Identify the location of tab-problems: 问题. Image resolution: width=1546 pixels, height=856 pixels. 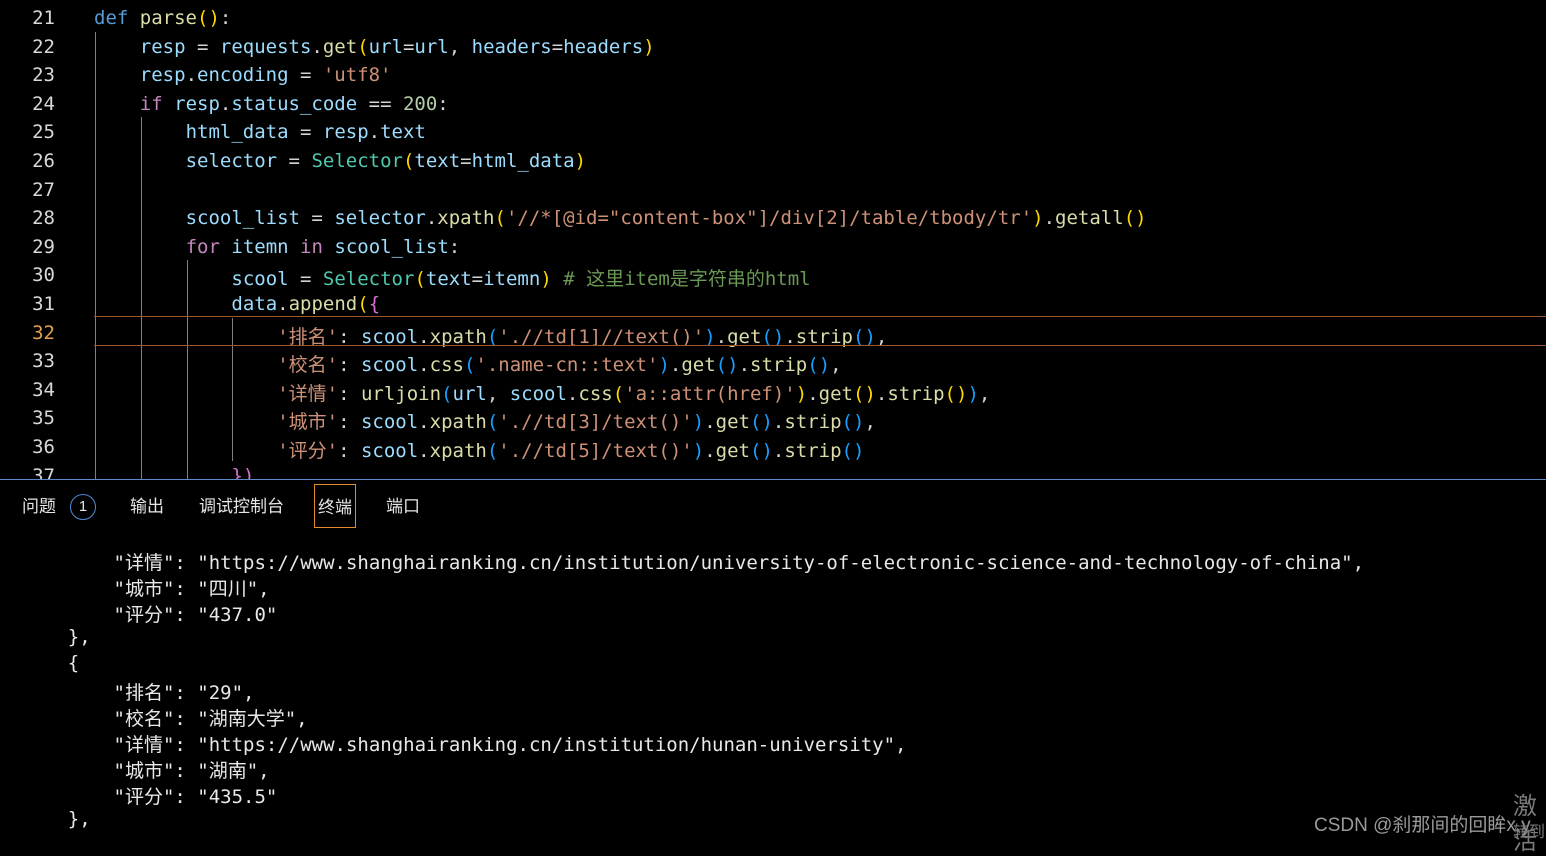
(39, 507).